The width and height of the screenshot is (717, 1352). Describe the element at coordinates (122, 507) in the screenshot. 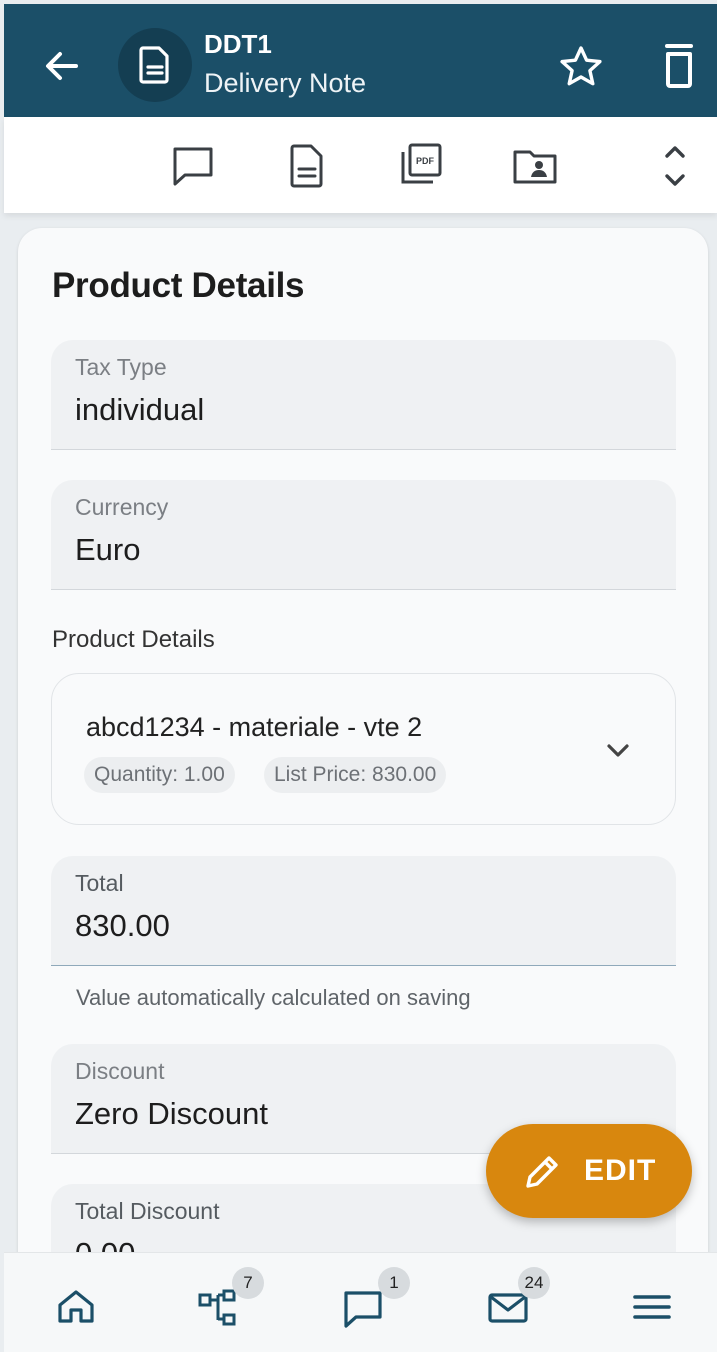

I see `field-label: Currency` at that location.